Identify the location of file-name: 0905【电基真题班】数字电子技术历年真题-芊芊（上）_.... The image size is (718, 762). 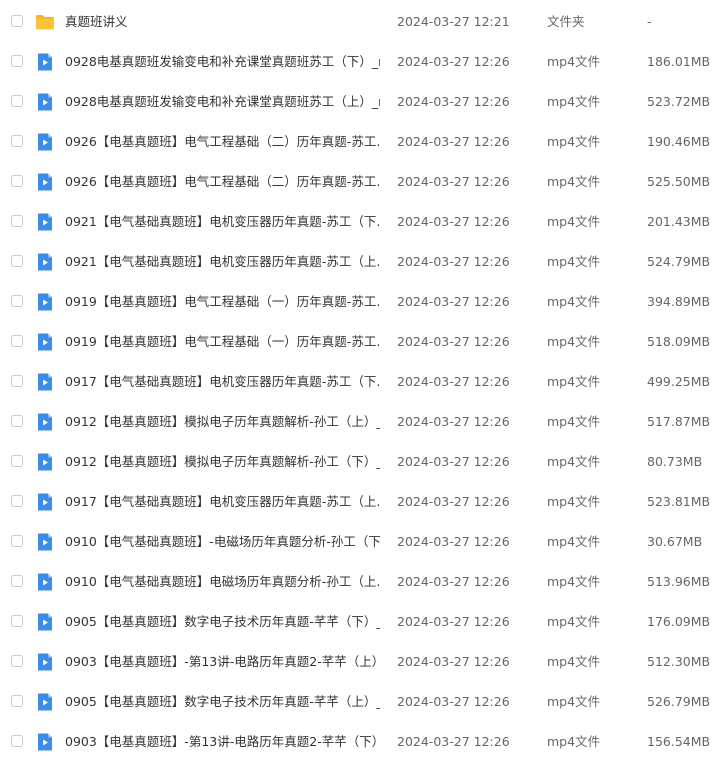
(222, 702).